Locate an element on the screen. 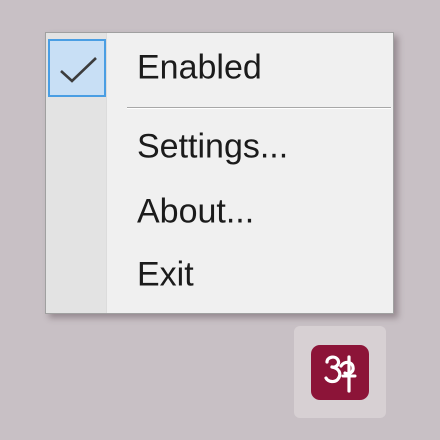  tray-icon-button is located at coordinates (340, 372).